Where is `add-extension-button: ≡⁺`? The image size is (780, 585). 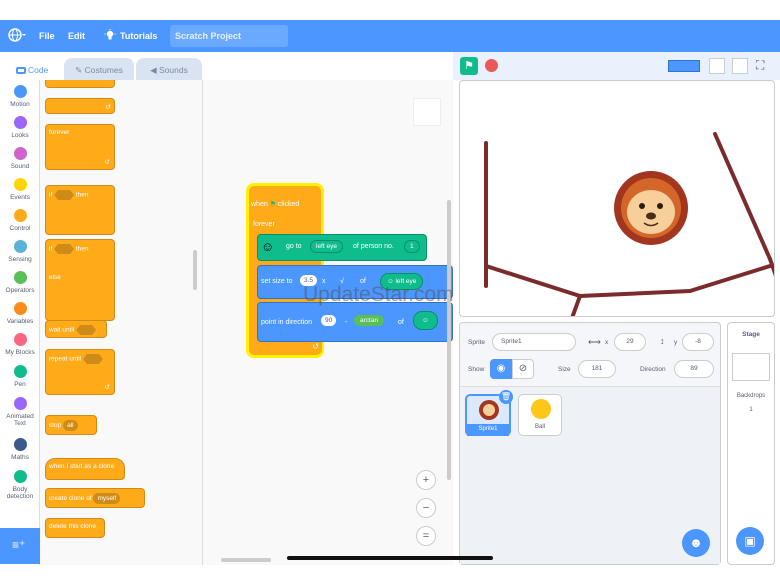
add-extension-button: ≡⁺ is located at coordinates (20, 546).